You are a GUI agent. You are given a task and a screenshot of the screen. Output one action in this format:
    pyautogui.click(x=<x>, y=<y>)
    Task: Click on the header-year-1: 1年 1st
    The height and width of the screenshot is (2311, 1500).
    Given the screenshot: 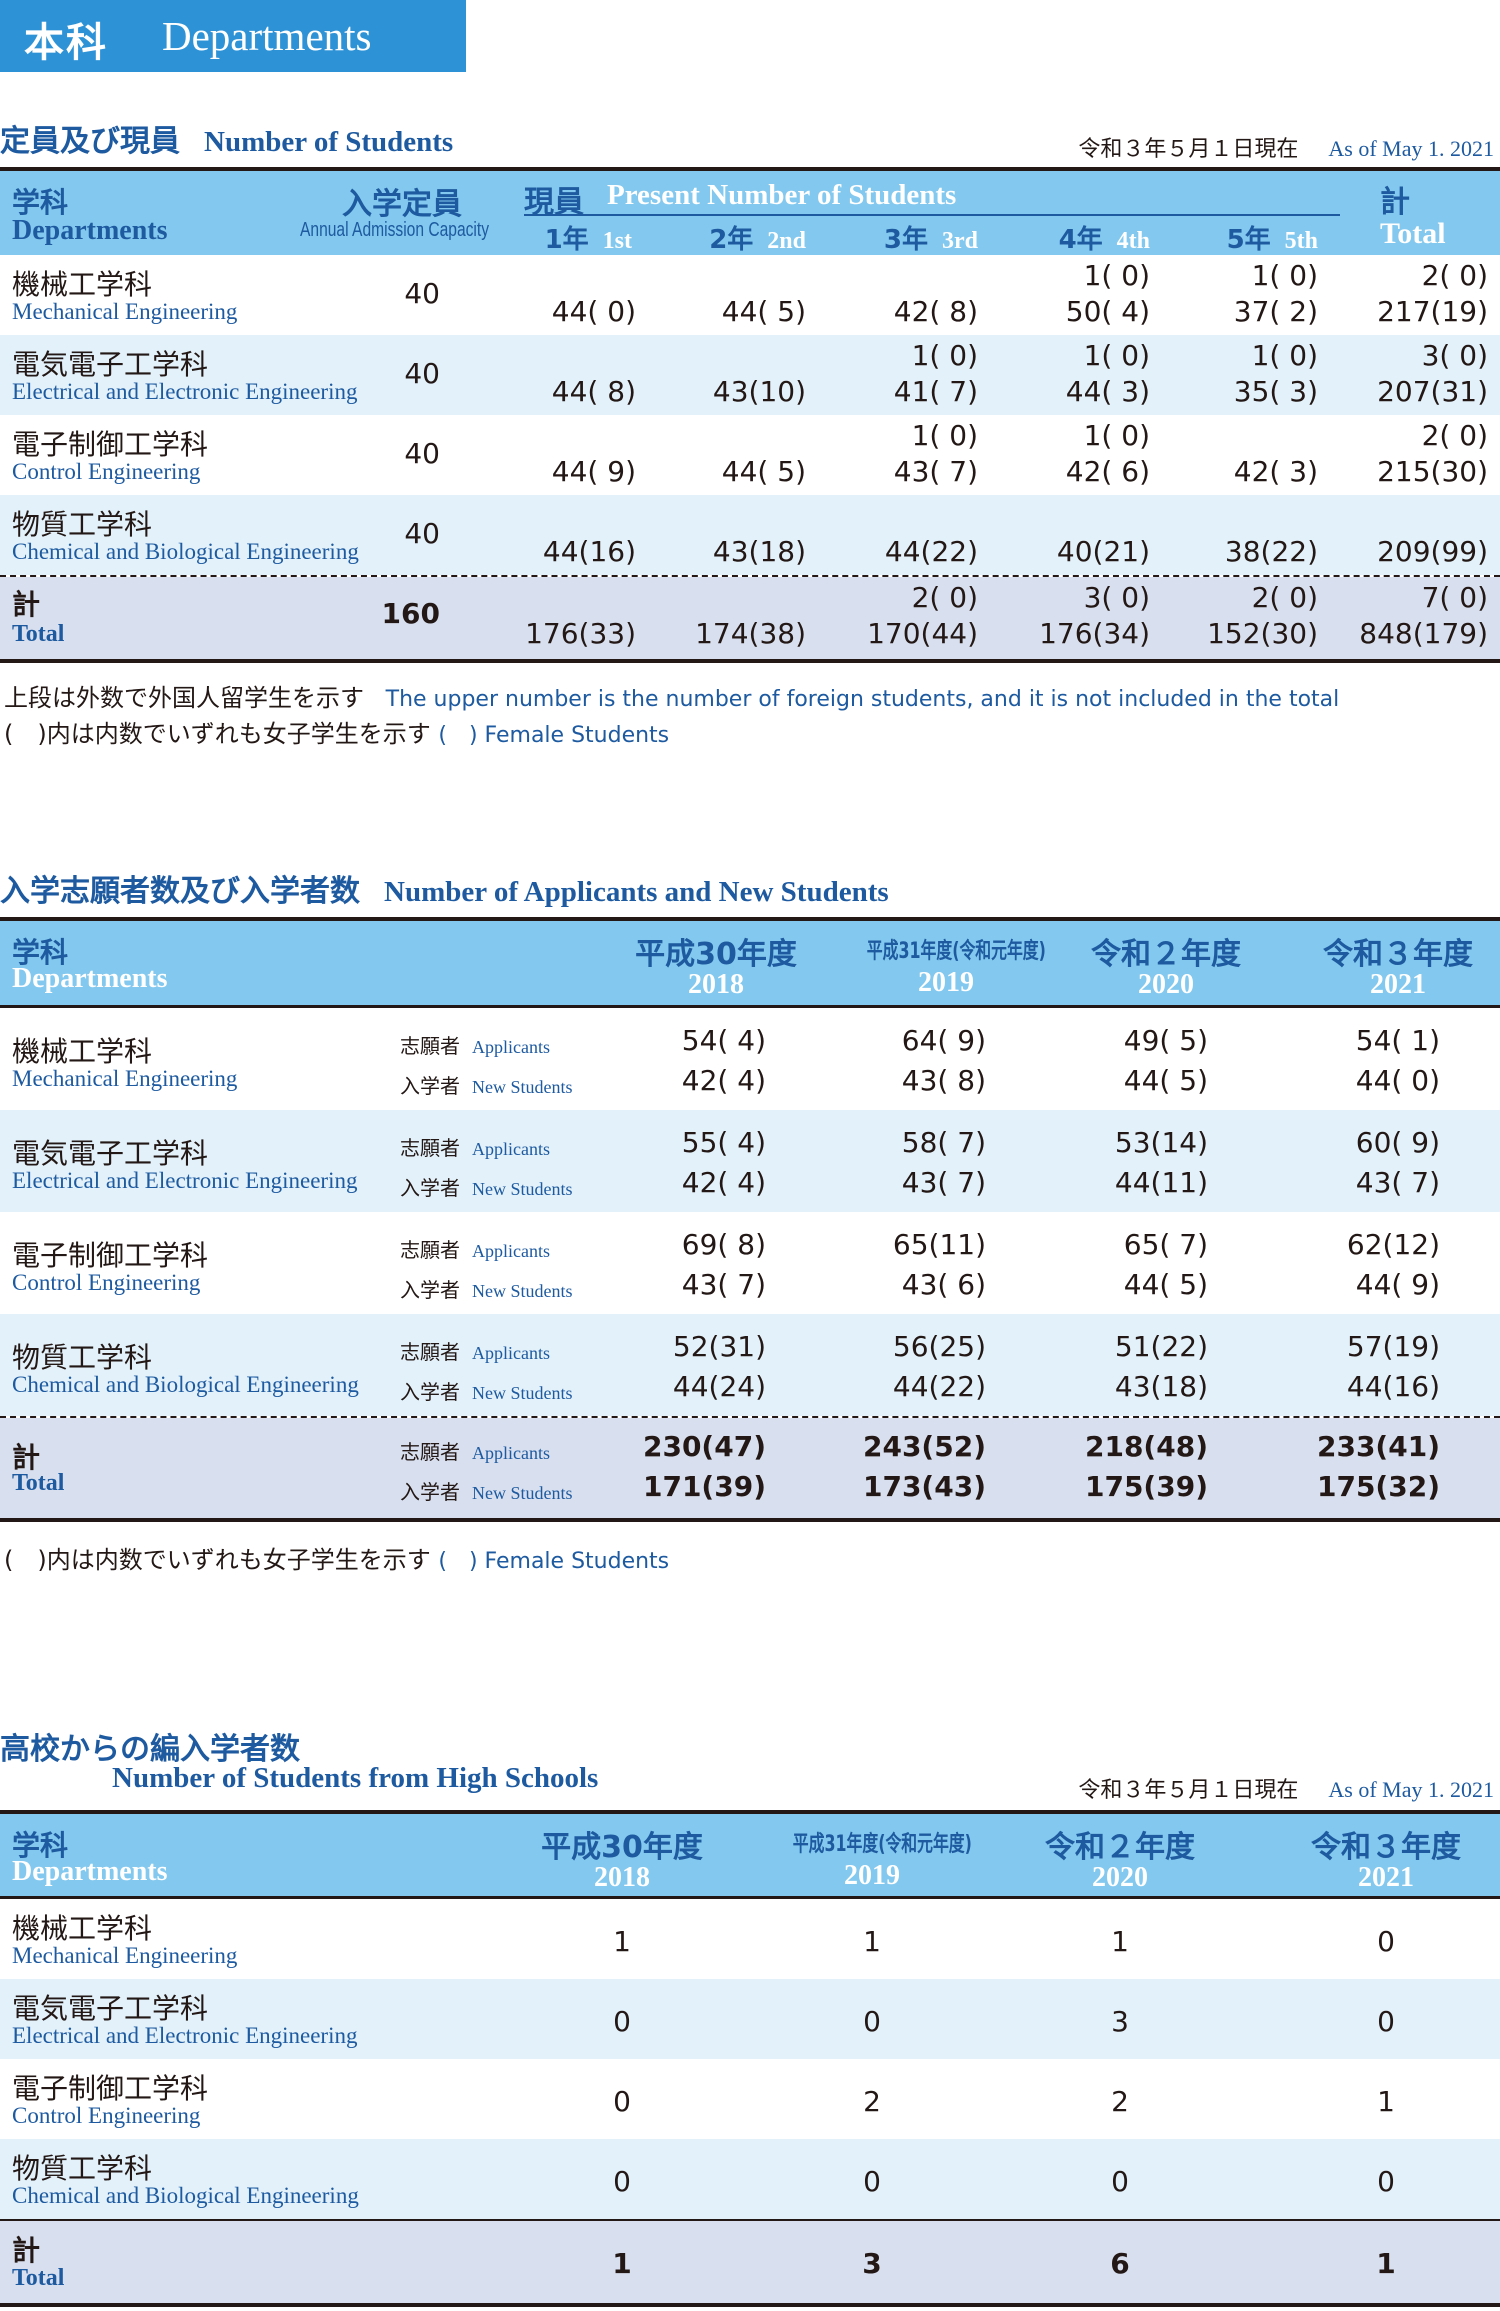 What is the action you would take?
    pyautogui.click(x=588, y=237)
    